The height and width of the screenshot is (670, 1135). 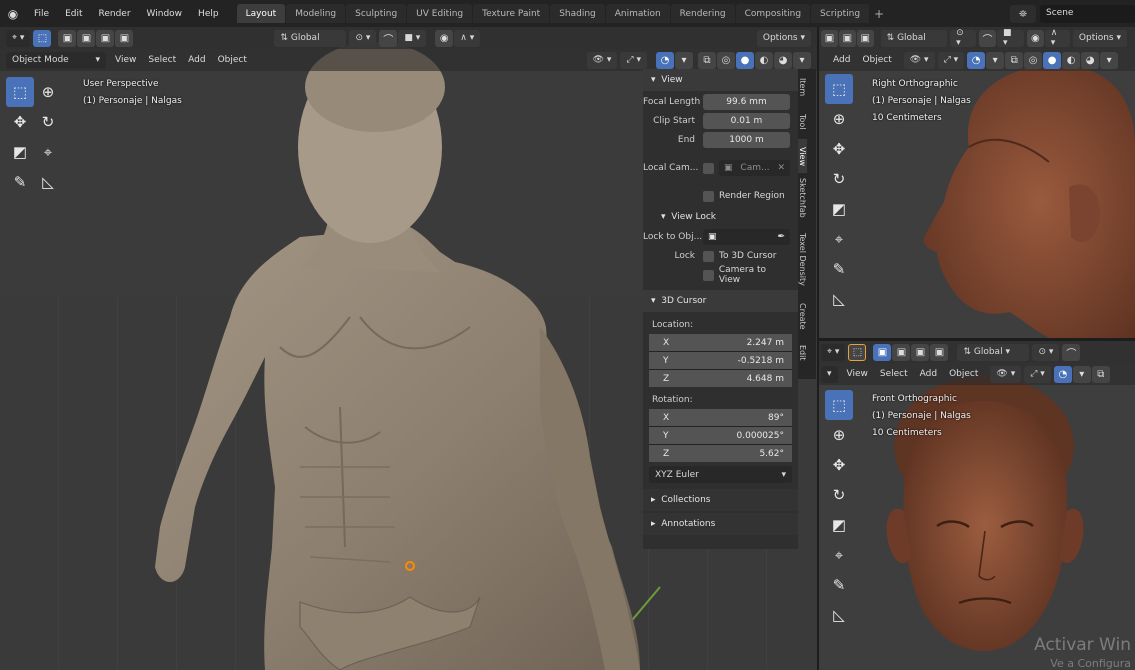 I want to click on right-orientation-dropdown: ⇅ Global, so click(x=914, y=38).